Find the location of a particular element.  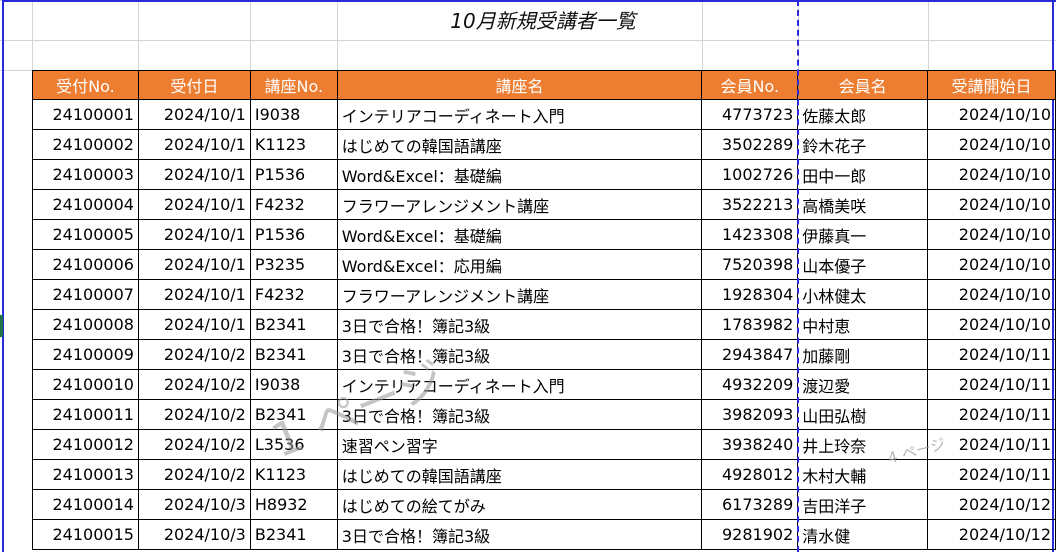

table-cell: 1002726 is located at coordinates (750, 174).